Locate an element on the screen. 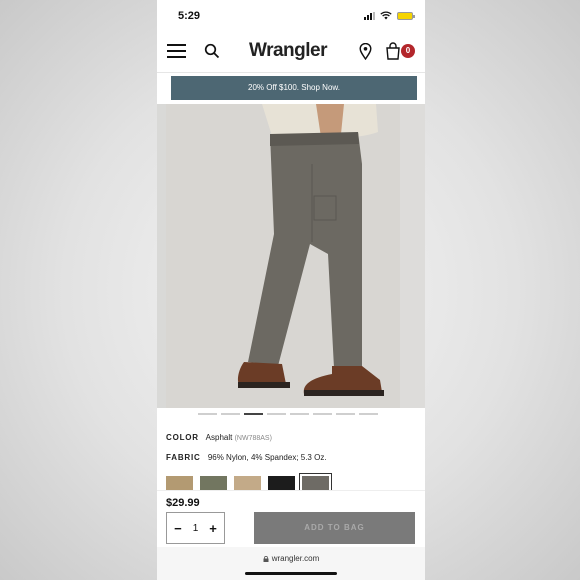 This screenshot has width=580, height=580. status-icons is located at coordinates (389, 15).